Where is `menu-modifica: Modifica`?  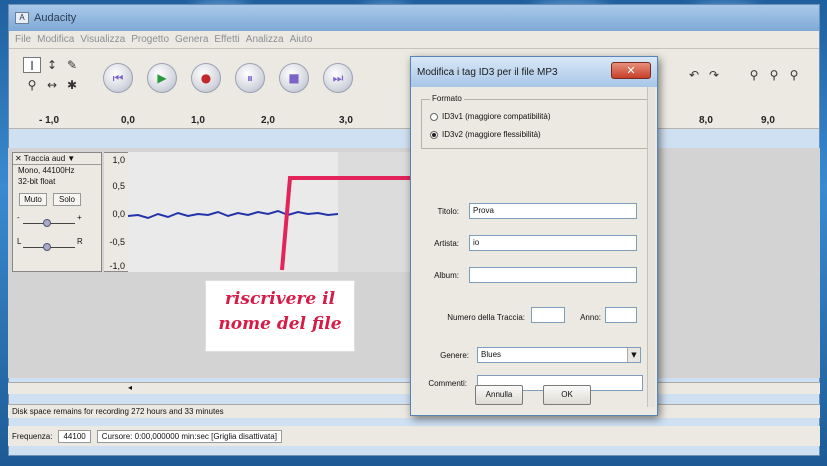 menu-modifica: Modifica is located at coordinates (55, 39).